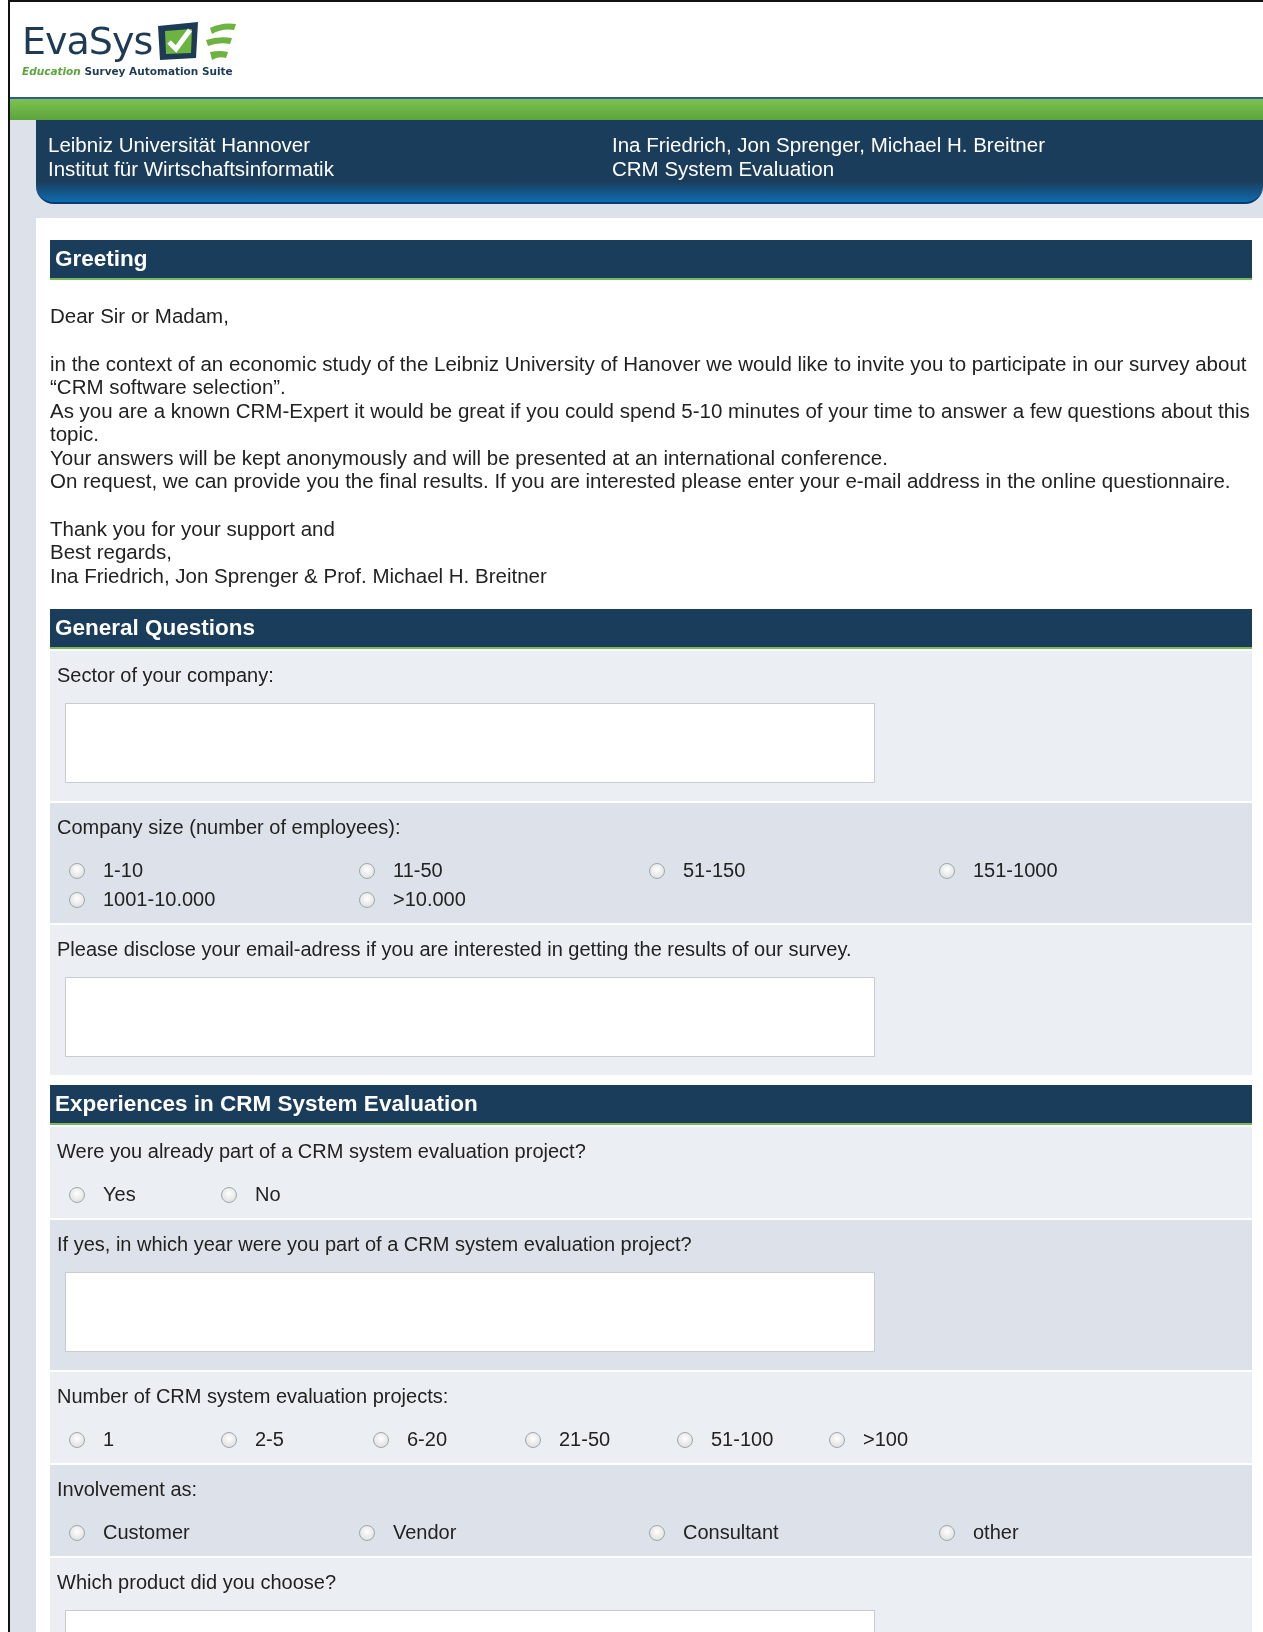  What do you see at coordinates (455, 949) in the screenshot?
I see `question-label: Please disclose your email-adress if you are interested in getting the results of our survey.` at bounding box center [455, 949].